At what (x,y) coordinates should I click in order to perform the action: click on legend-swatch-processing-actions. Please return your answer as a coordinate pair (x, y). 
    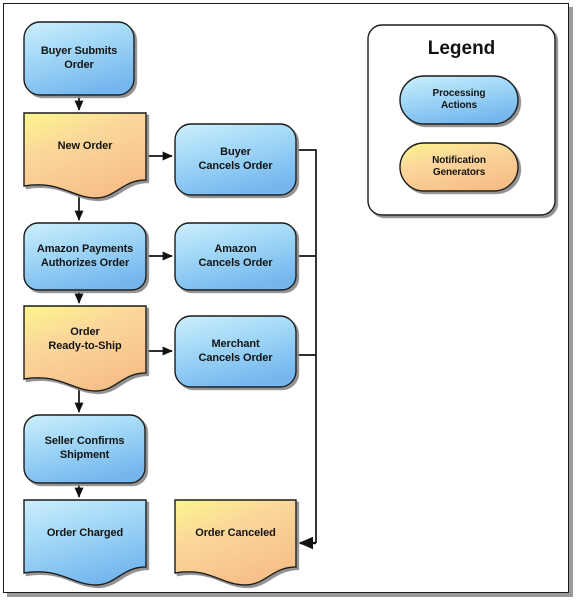
    Looking at the image, I should click on (459, 100).